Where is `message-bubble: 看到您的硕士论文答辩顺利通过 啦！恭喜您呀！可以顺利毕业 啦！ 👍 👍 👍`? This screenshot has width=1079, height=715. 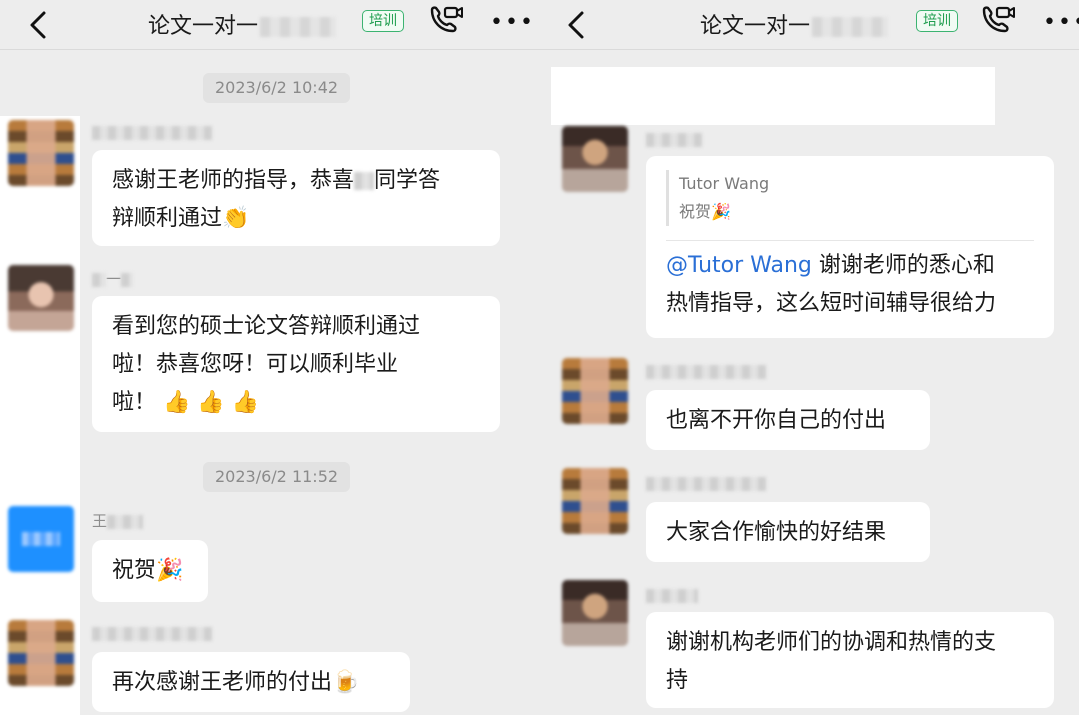
message-bubble: 看到您的硕士论文答辩顺利通过 啦！恭喜您呀！可以顺利毕业 啦！ 👍 👍 👍 is located at coordinates (296, 364).